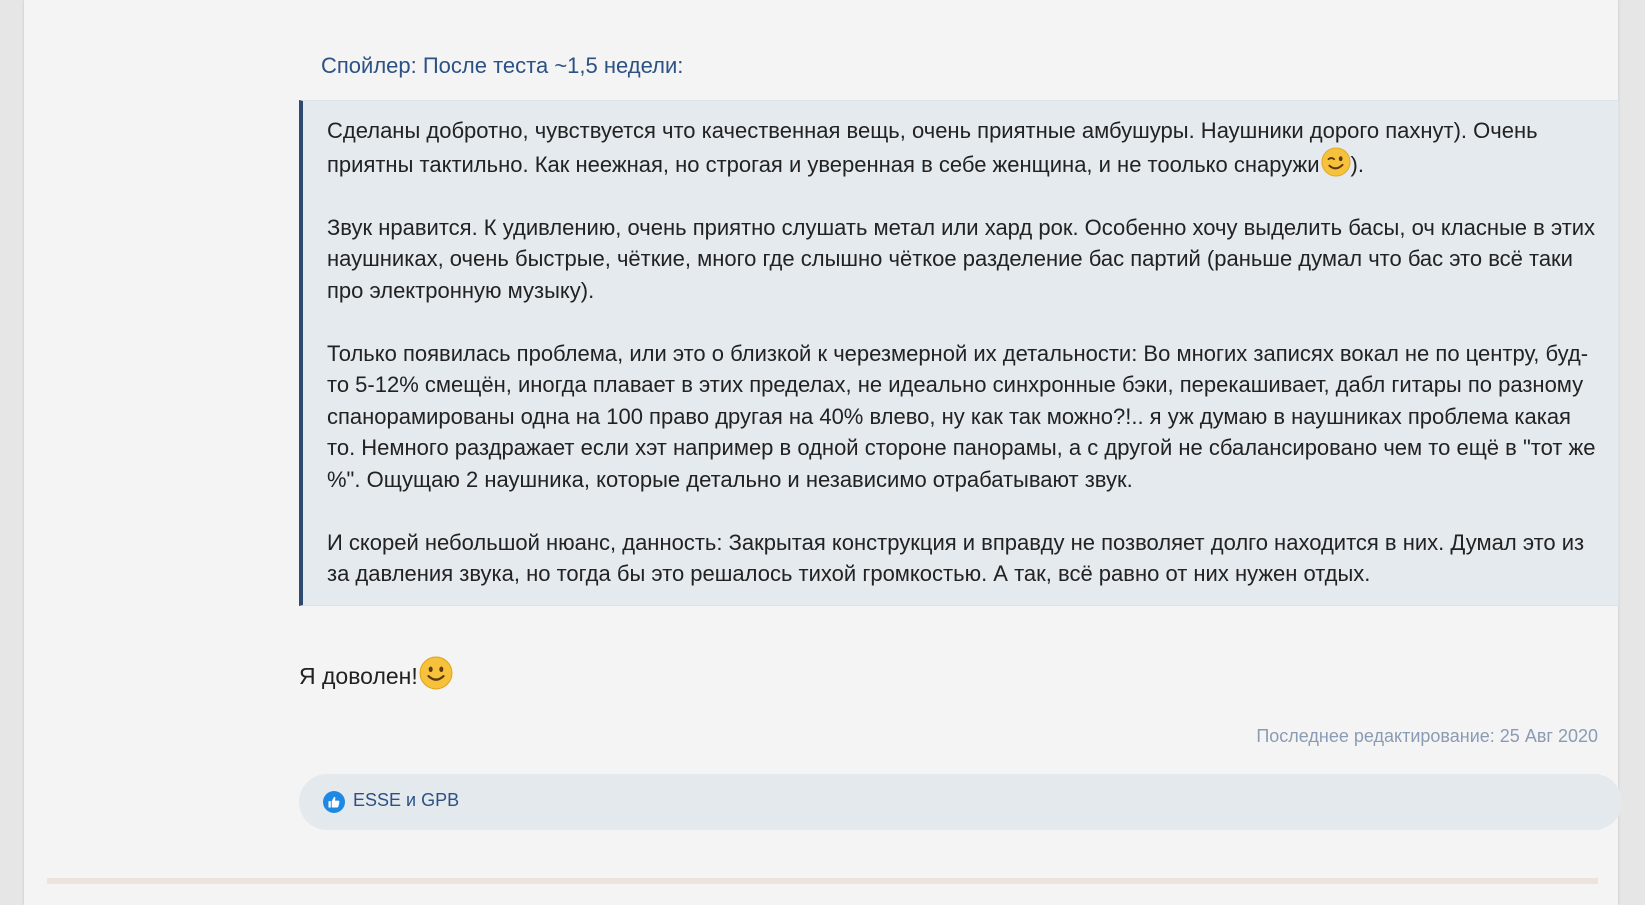 This screenshot has width=1645, height=905. I want to click on last-edited: Последнее редактирование: 25 Авг 2020, so click(1427, 736).